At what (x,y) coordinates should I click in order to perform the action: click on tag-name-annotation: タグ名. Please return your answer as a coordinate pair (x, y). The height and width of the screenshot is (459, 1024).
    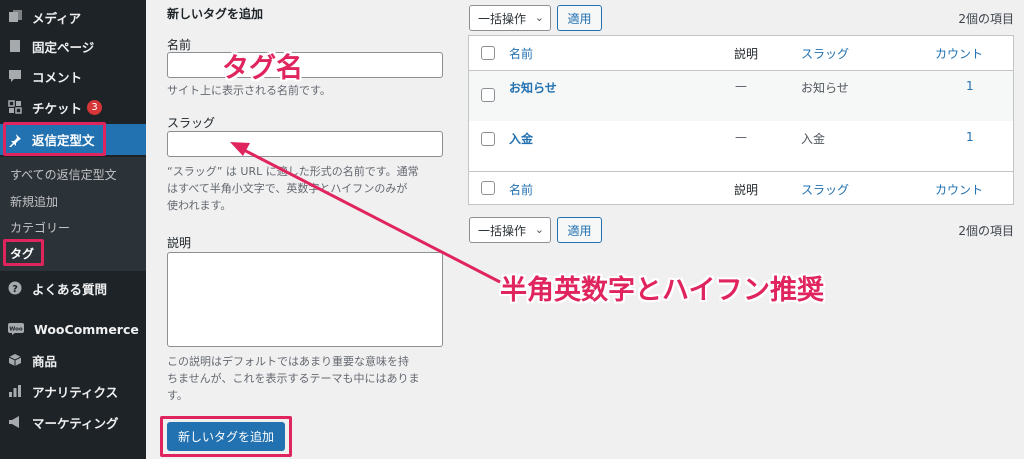
    Looking at the image, I should click on (262, 68).